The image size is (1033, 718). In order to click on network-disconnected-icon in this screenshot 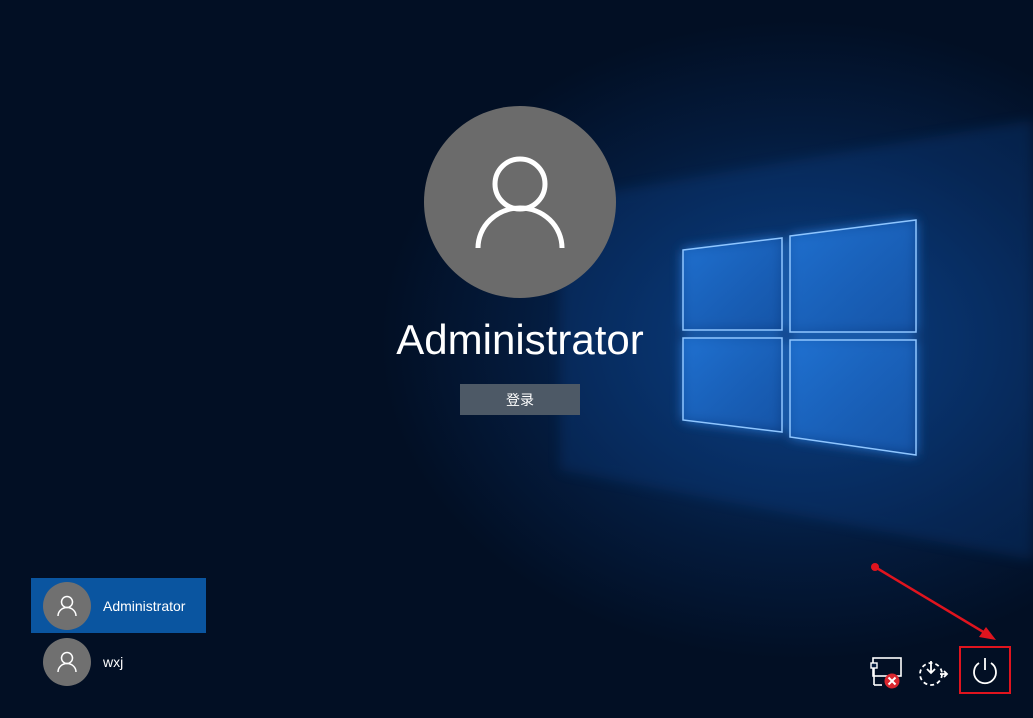, I will do `click(886, 673)`.